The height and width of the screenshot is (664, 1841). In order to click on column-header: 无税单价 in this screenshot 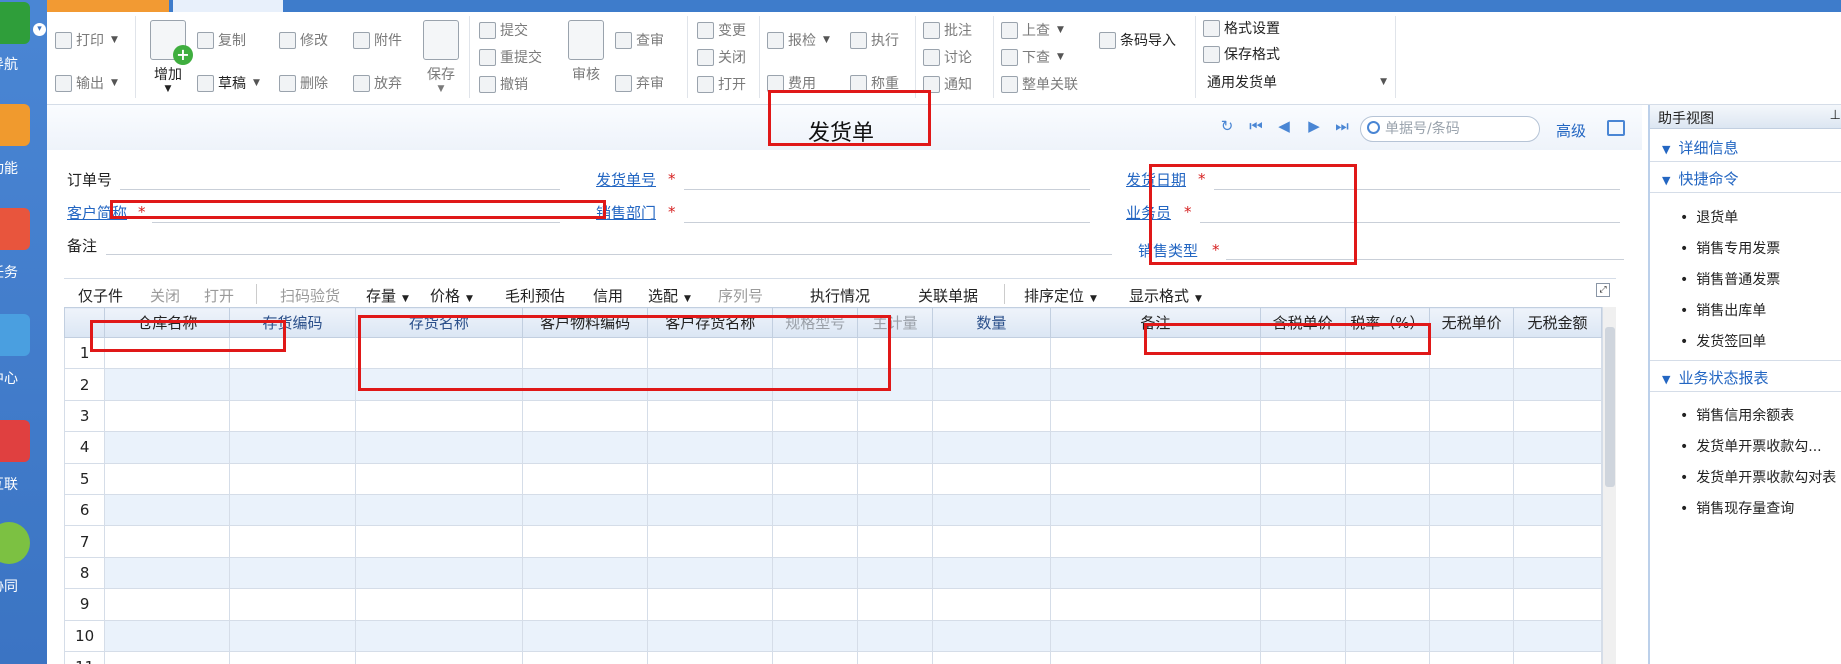, I will do `click(1472, 322)`.